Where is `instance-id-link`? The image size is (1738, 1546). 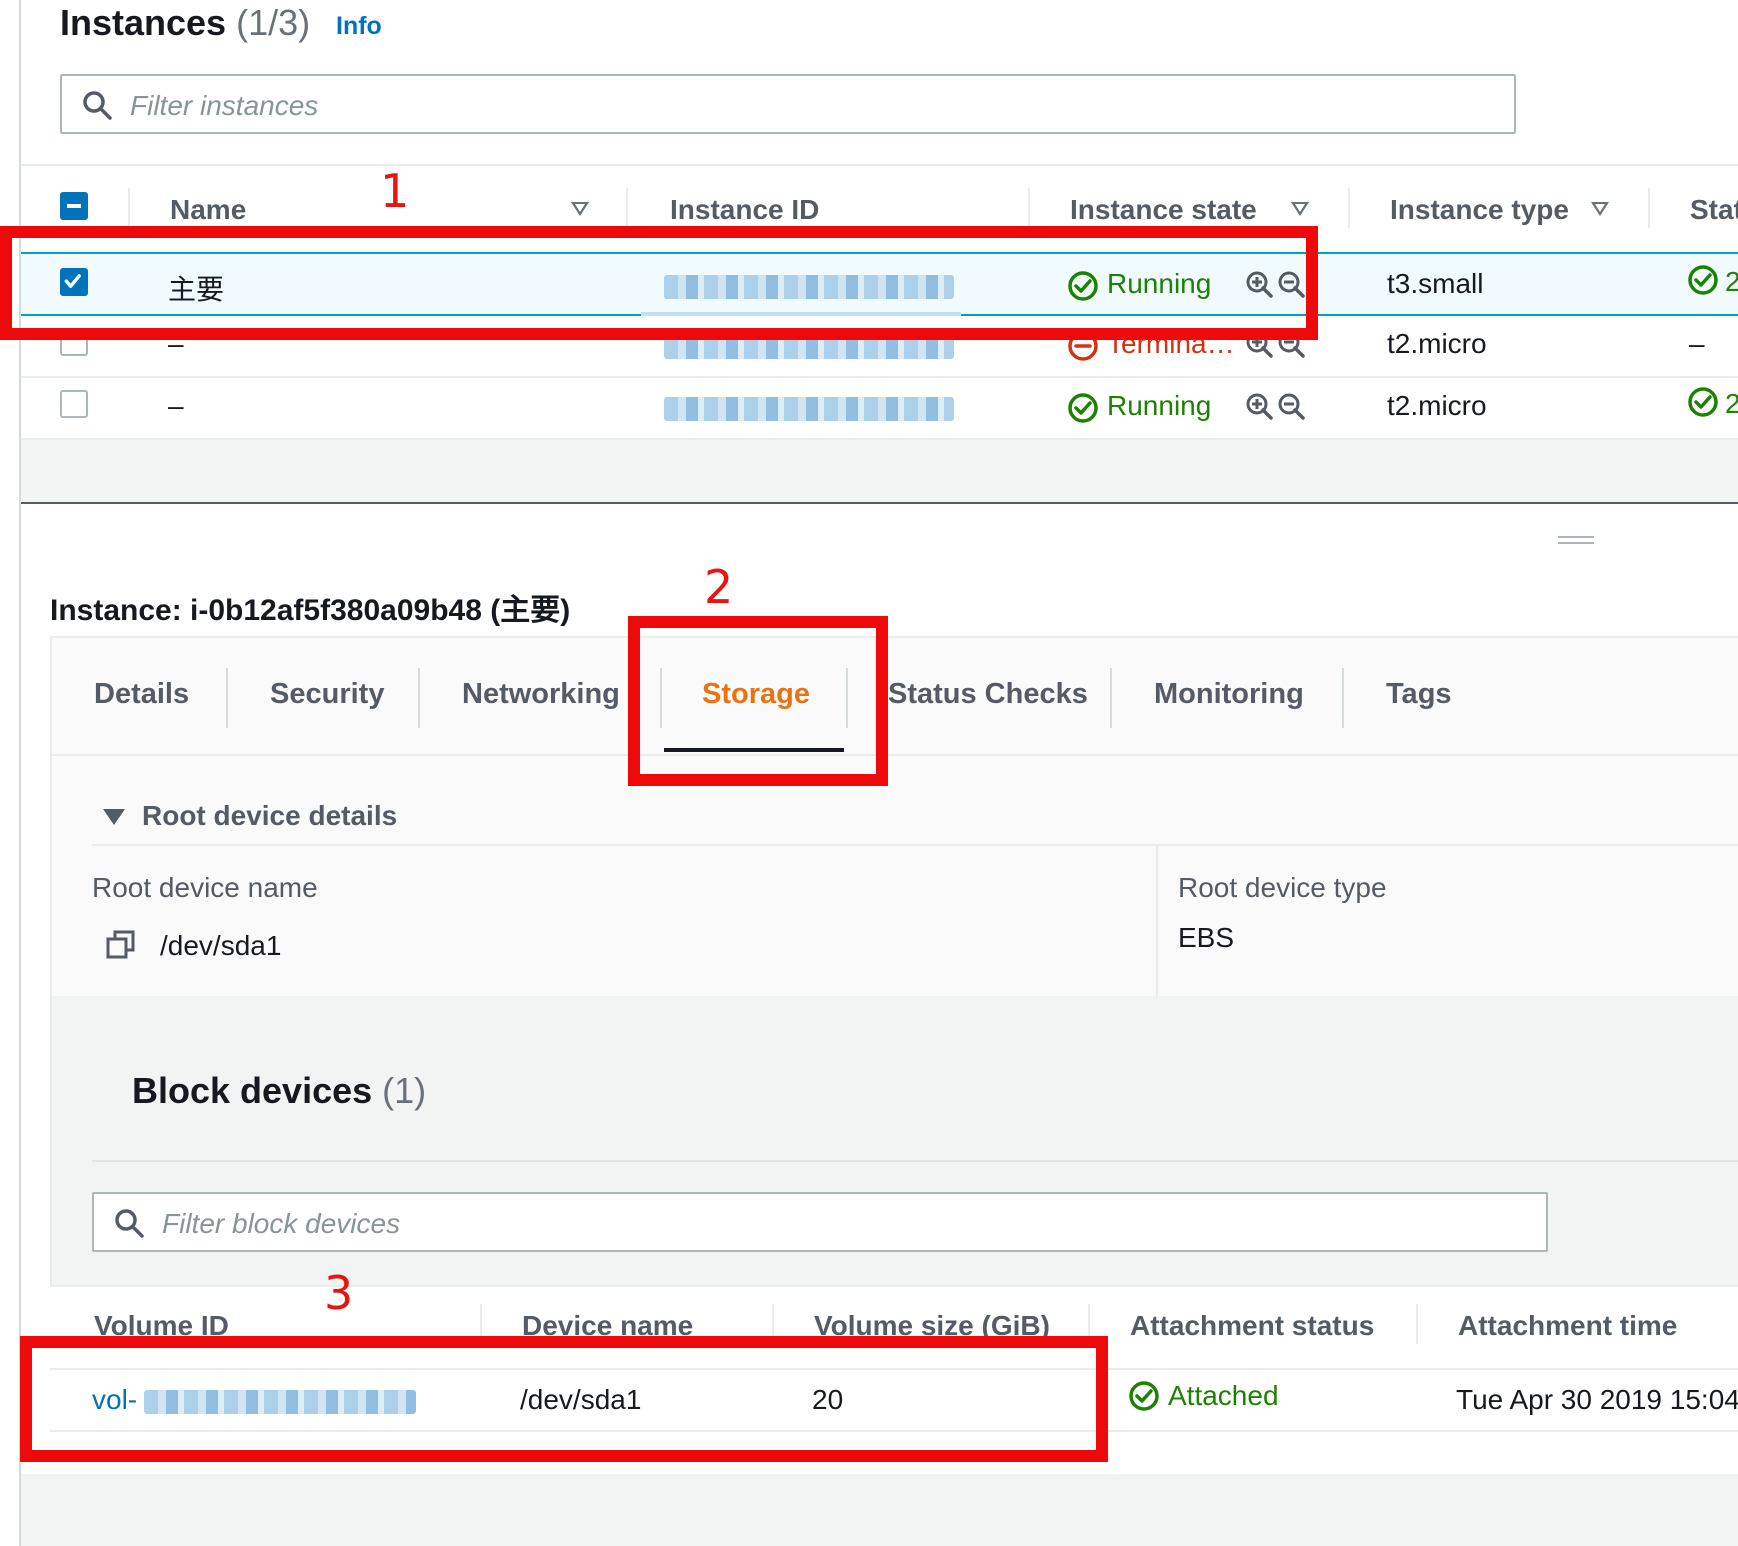 instance-id-link is located at coordinates (809, 409).